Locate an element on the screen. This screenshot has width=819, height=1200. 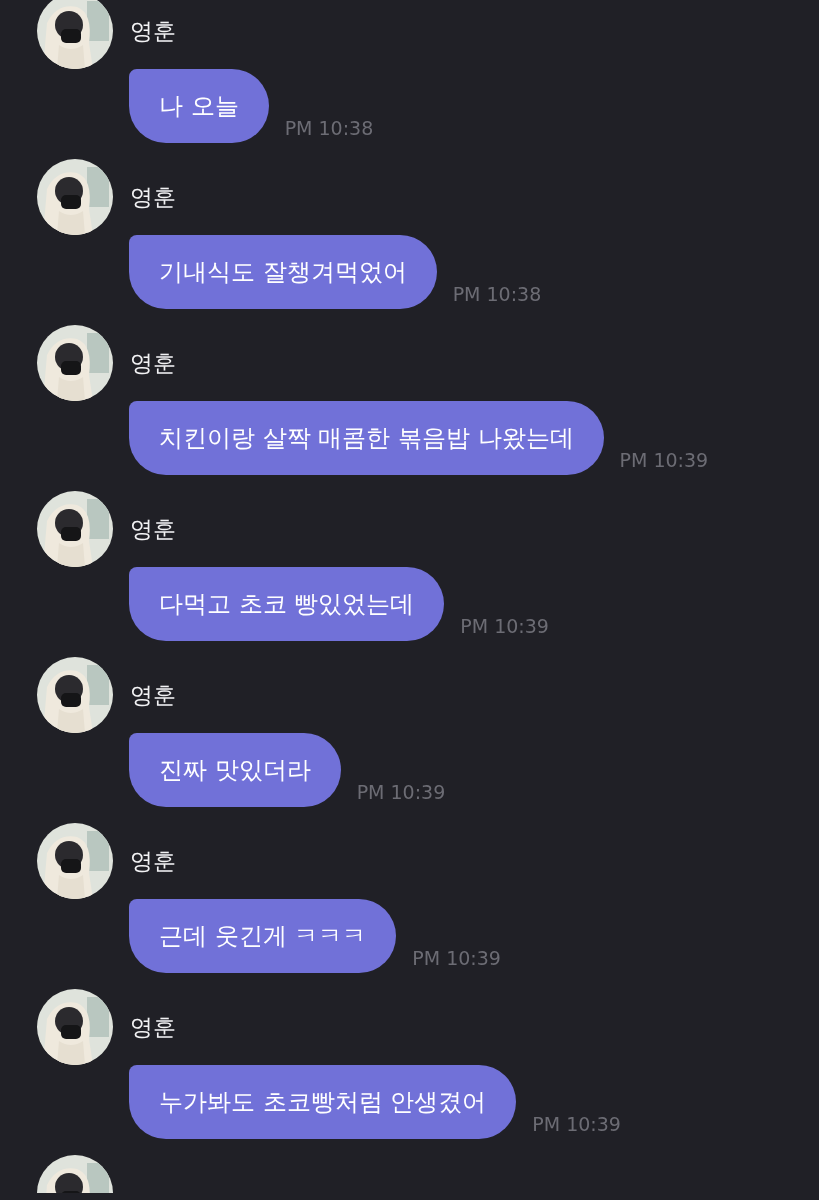
message-bubble: 누가봐도 초코빵처럼 안생겼어 is located at coordinates (323, 1102).